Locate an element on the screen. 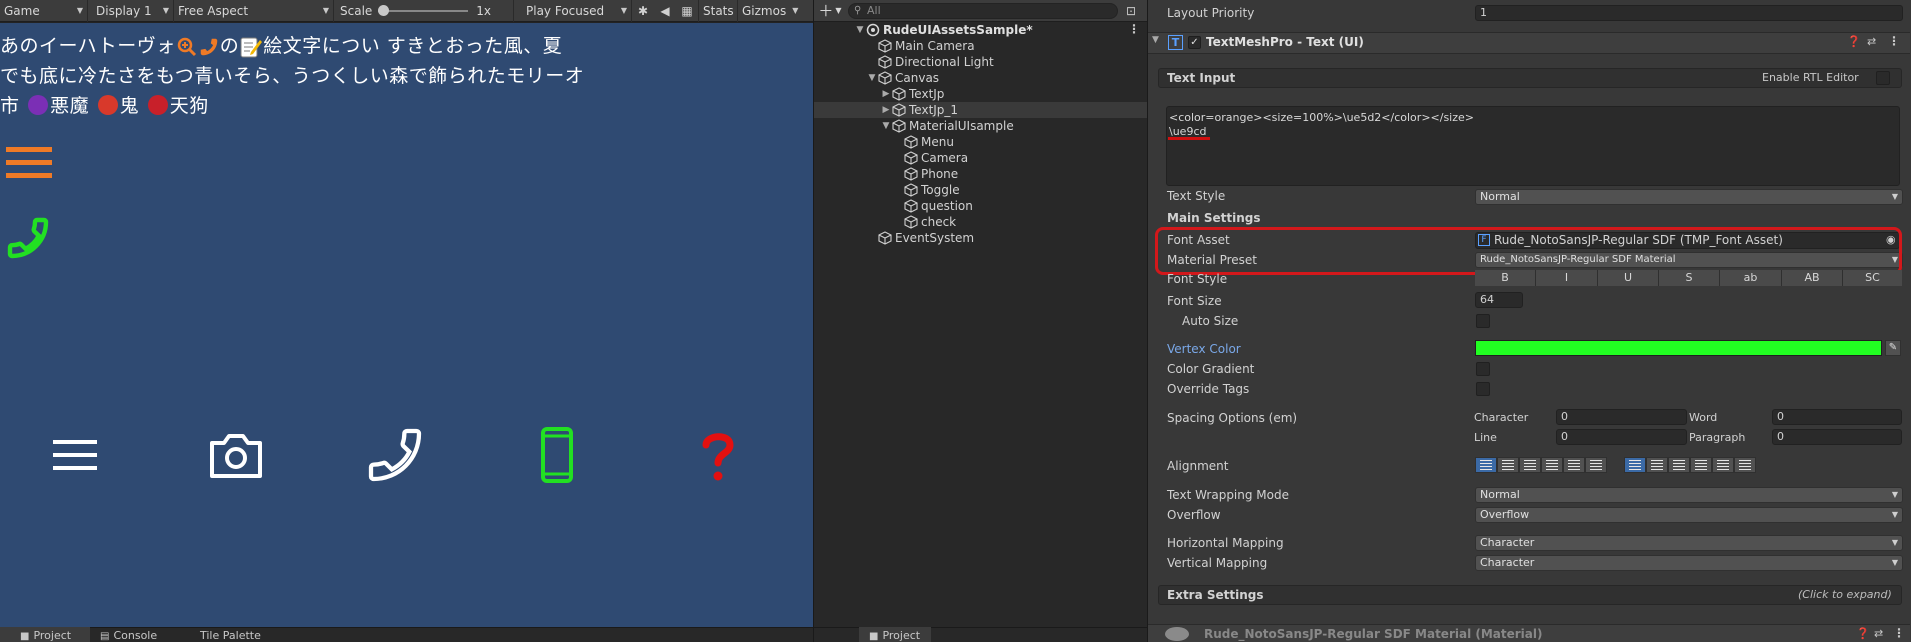 The width and height of the screenshot is (1911, 642). scene-row: ▼ RudeUIAssetsSample* ⋮ is located at coordinates (981, 30).